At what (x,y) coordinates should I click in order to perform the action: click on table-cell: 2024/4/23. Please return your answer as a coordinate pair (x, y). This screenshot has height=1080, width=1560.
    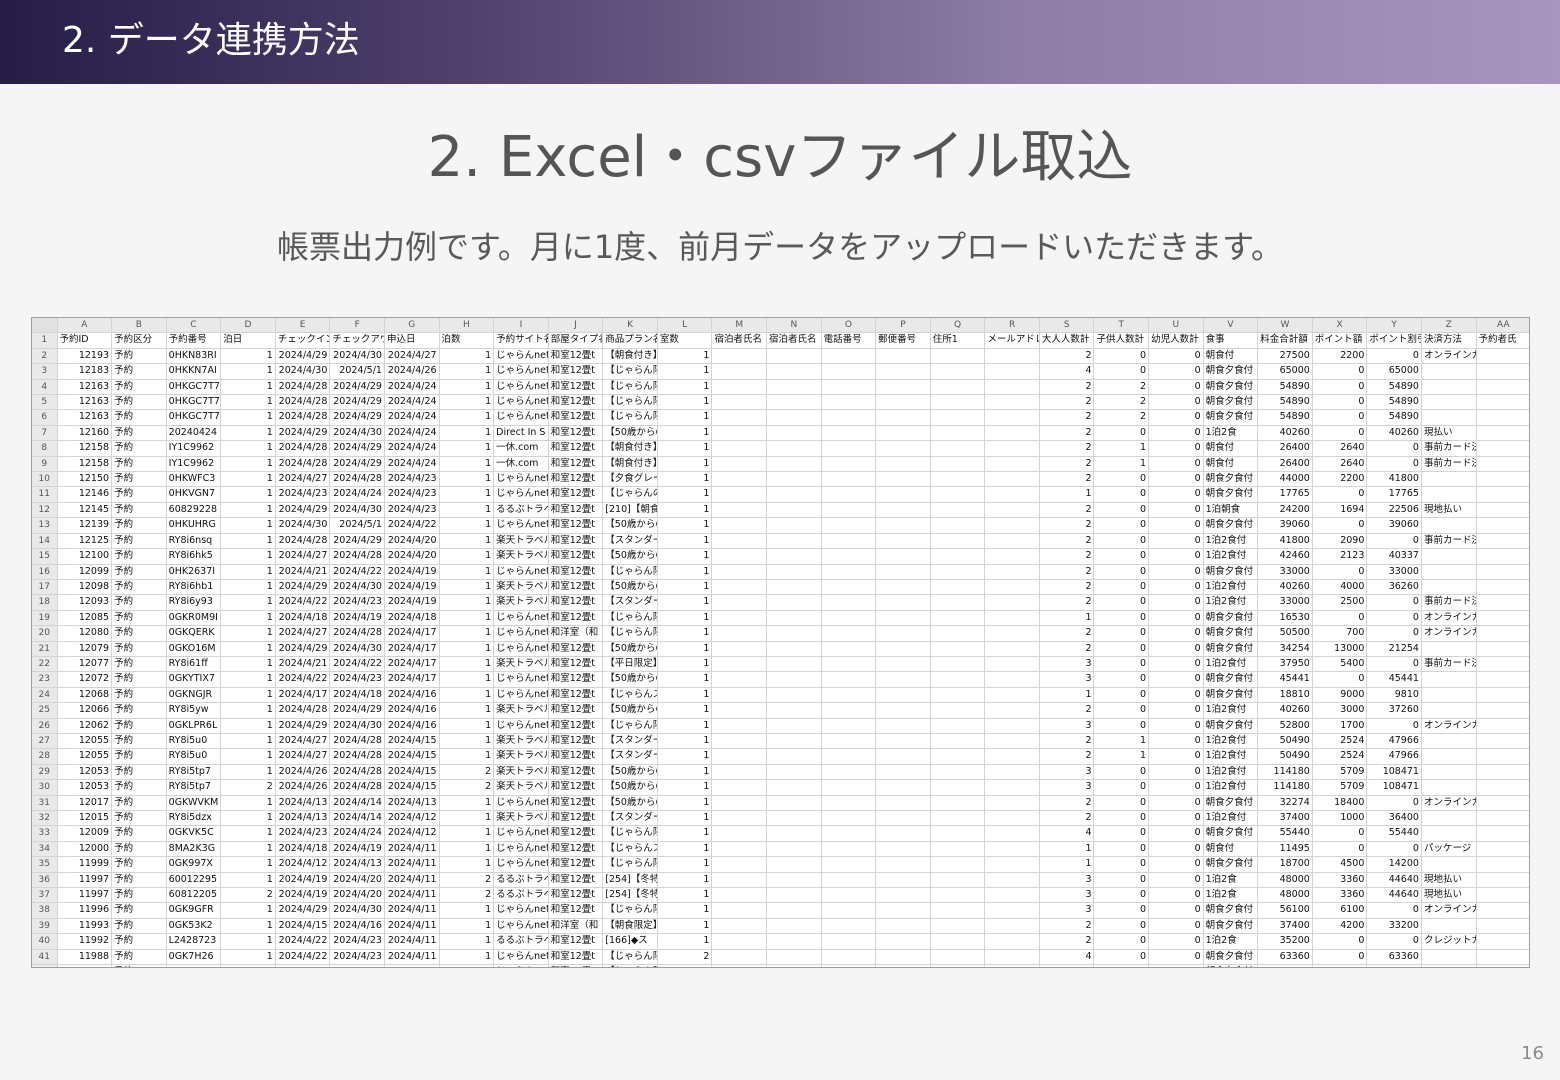
    Looking at the image, I should click on (412, 510).